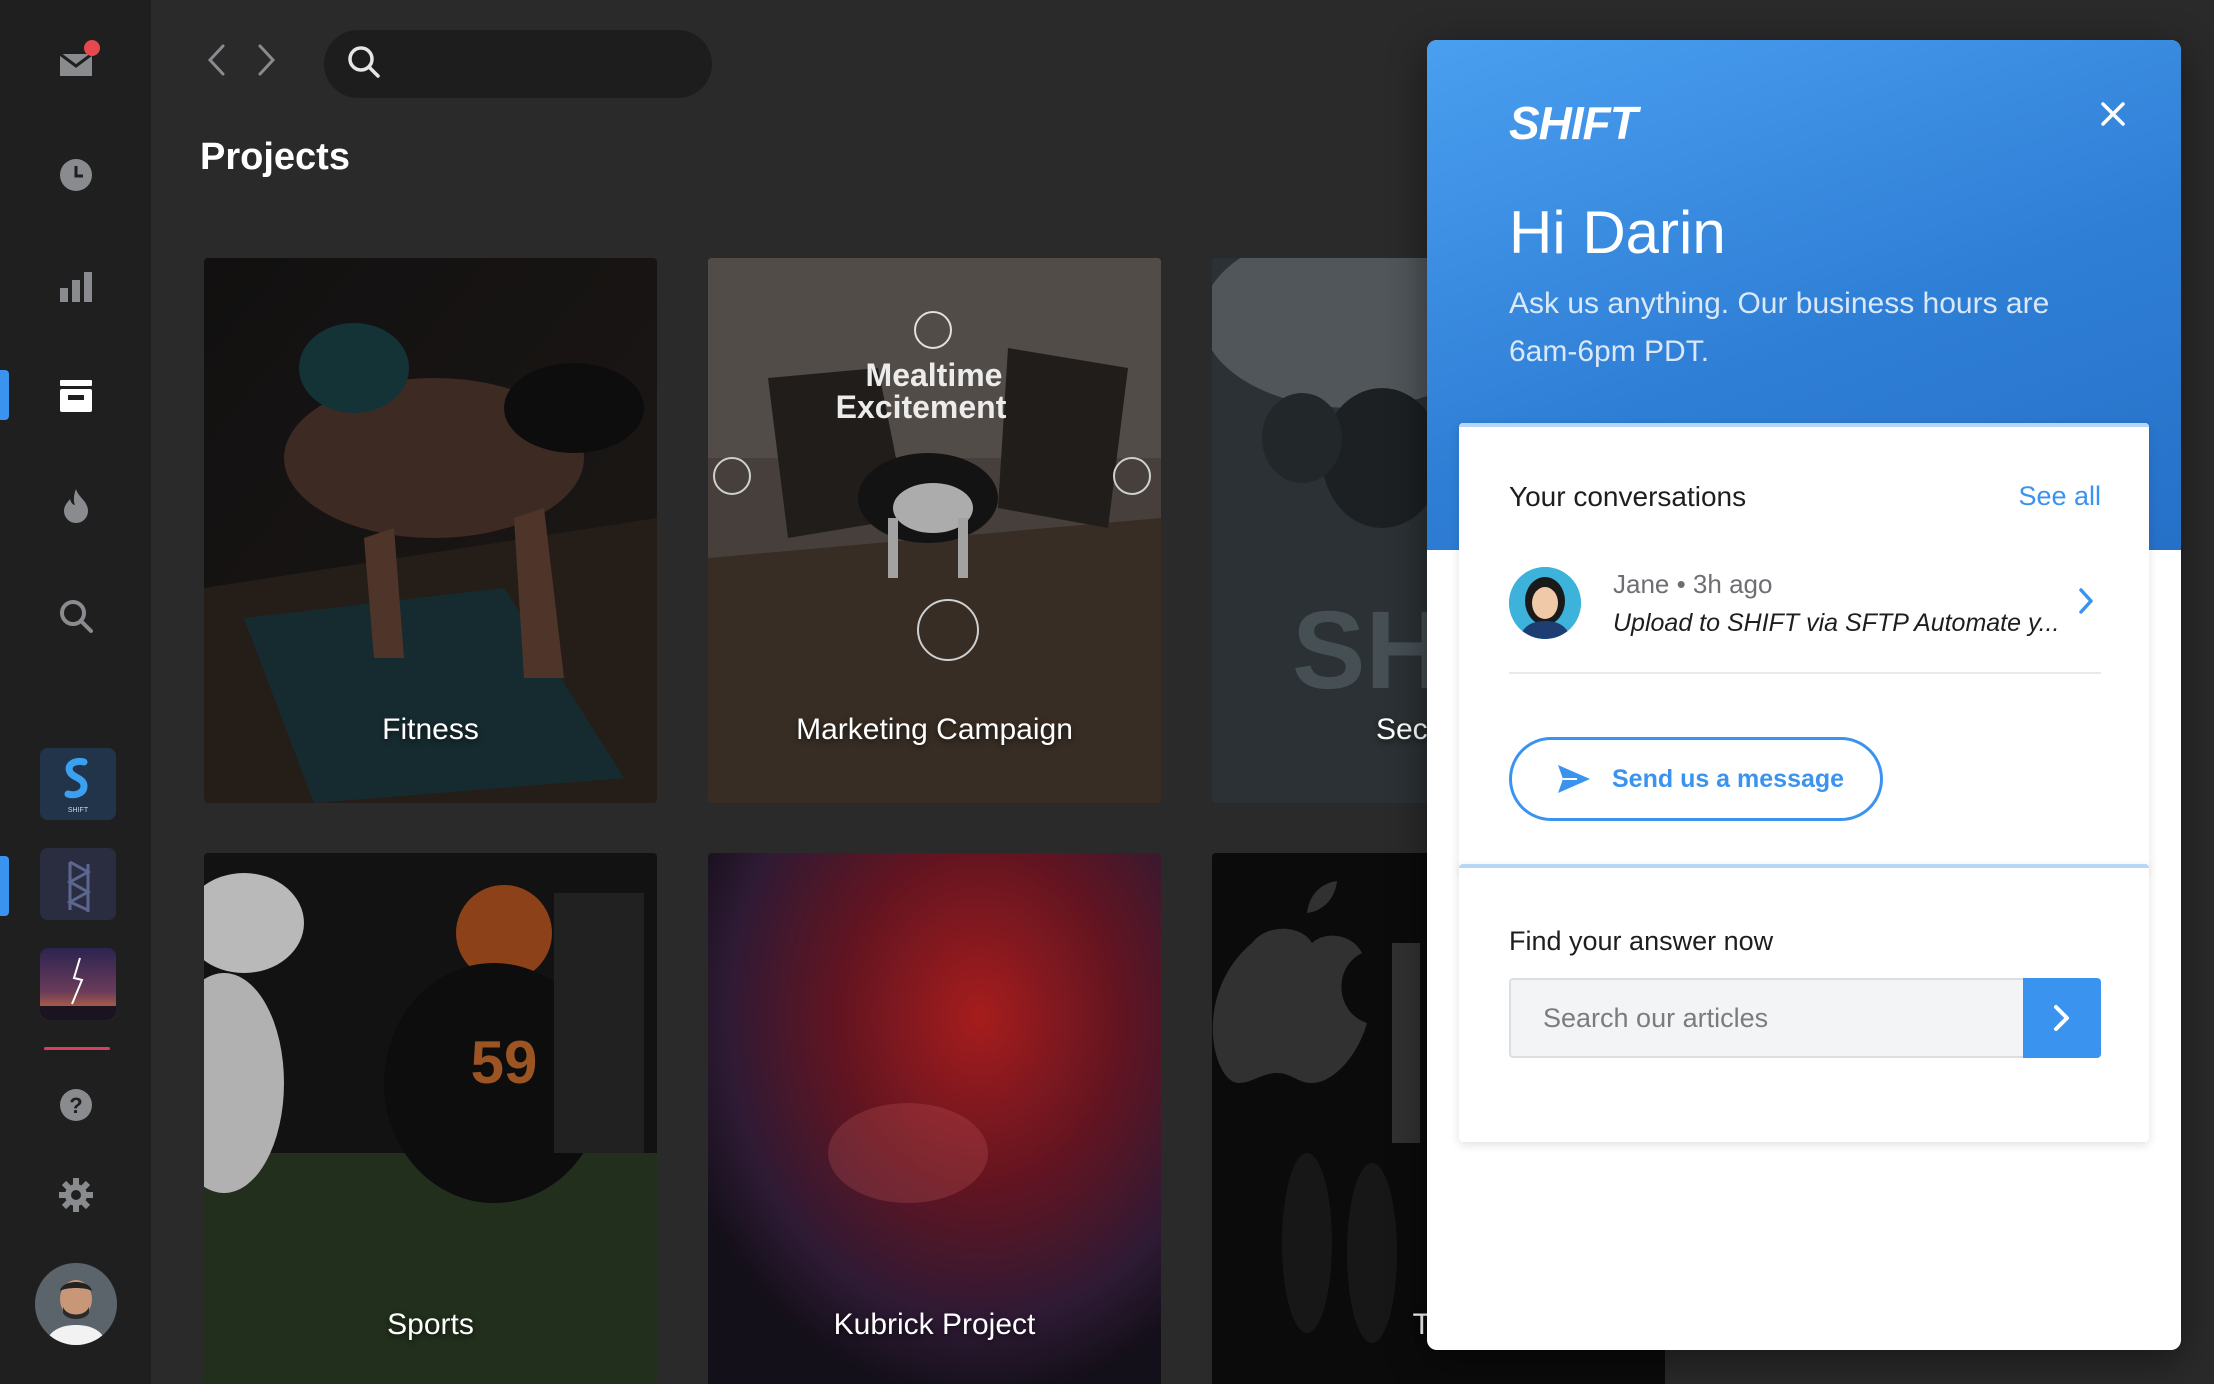 The image size is (2214, 1384). What do you see at coordinates (1573, 123) in the screenshot?
I see `brand-logo: SHIFT` at bounding box center [1573, 123].